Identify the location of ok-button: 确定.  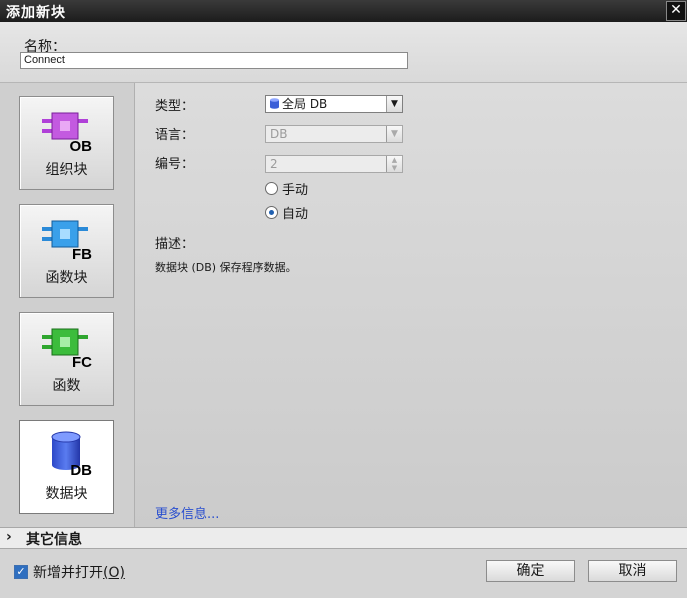
(530, 571).